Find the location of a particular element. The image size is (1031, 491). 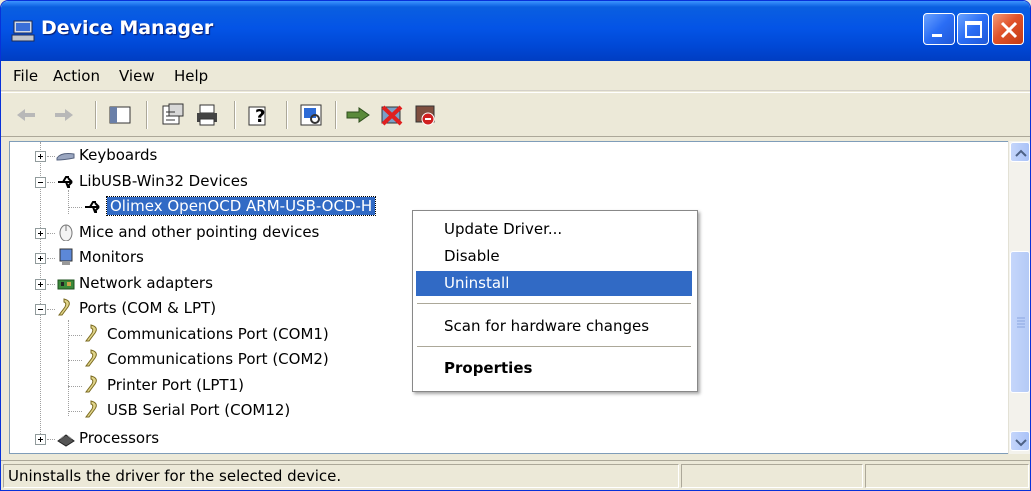

menu-bar: File Action View Help is located at coordinates (515, 76).